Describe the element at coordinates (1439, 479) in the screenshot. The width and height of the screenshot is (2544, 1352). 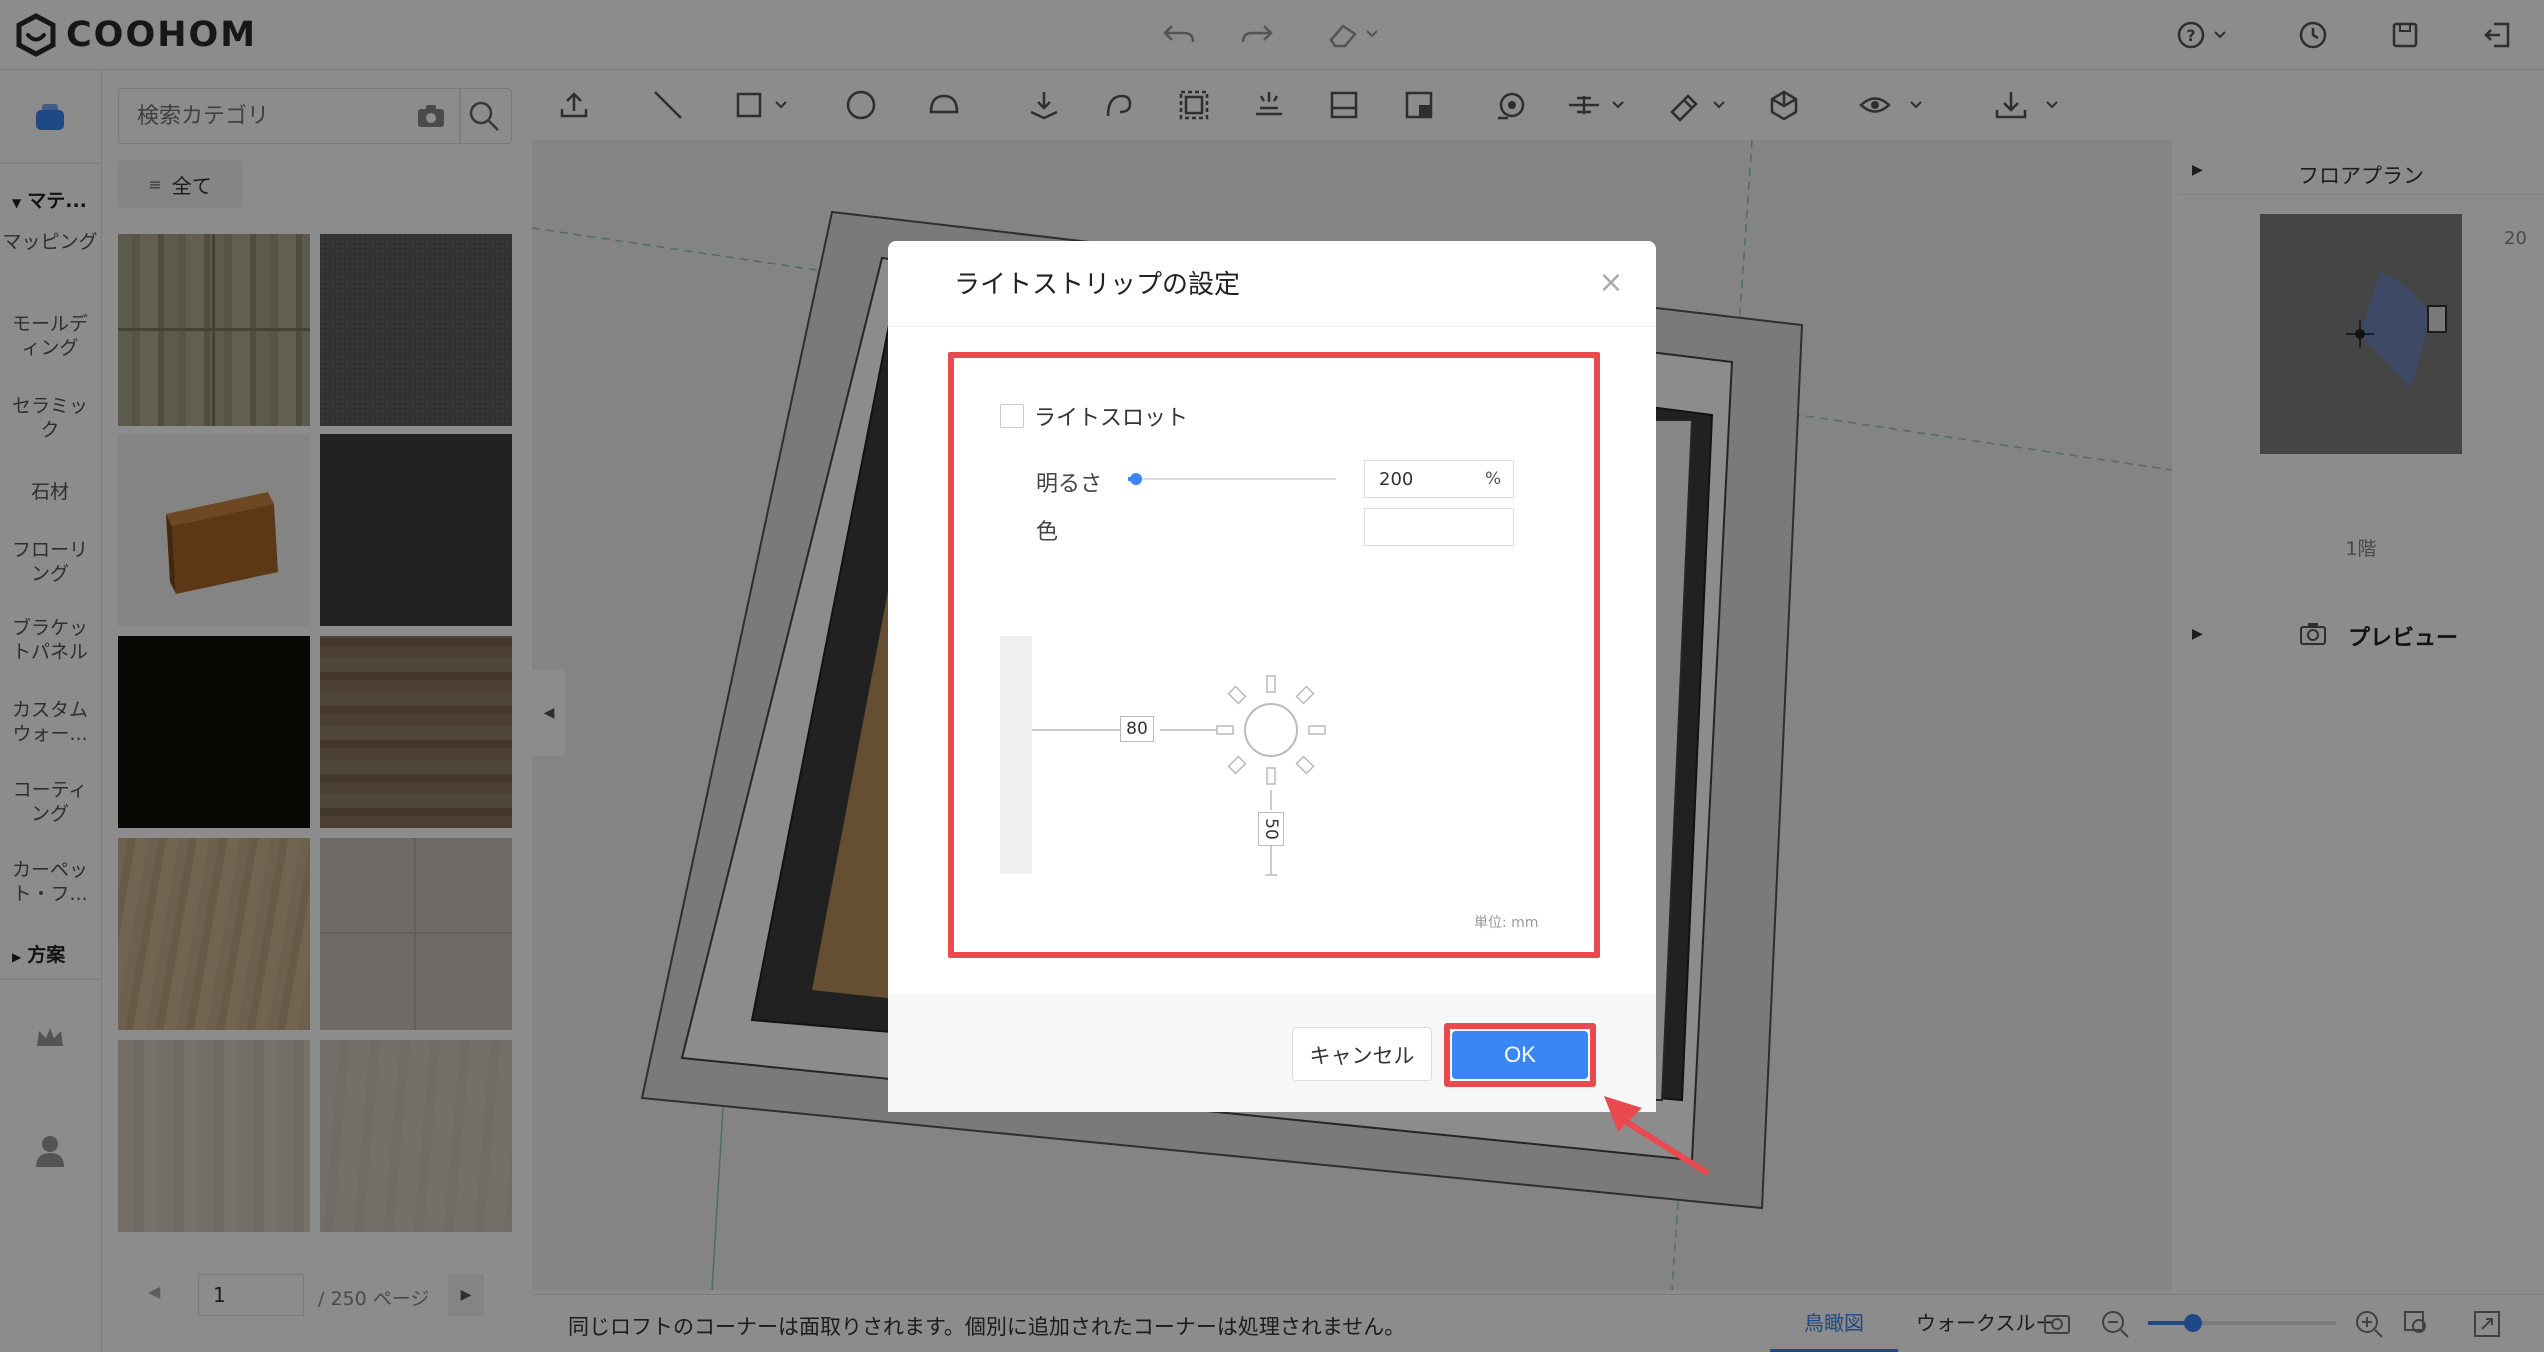
I see `brightness-field: 200 %` at that location.